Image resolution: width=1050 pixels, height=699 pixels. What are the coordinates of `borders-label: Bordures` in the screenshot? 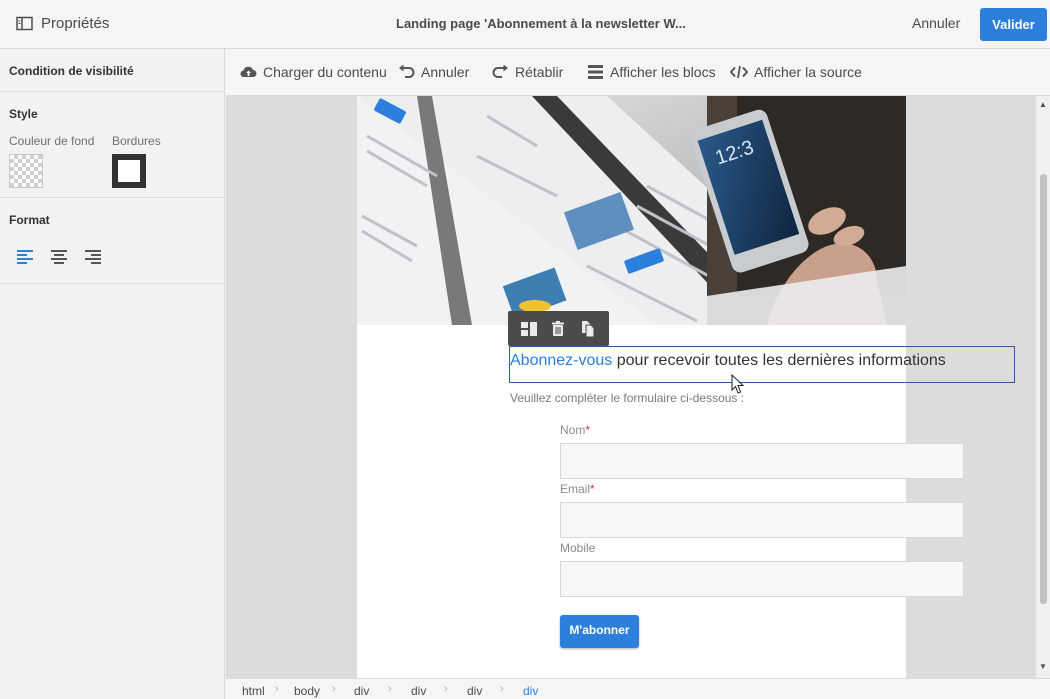 It's located at (136, 141).